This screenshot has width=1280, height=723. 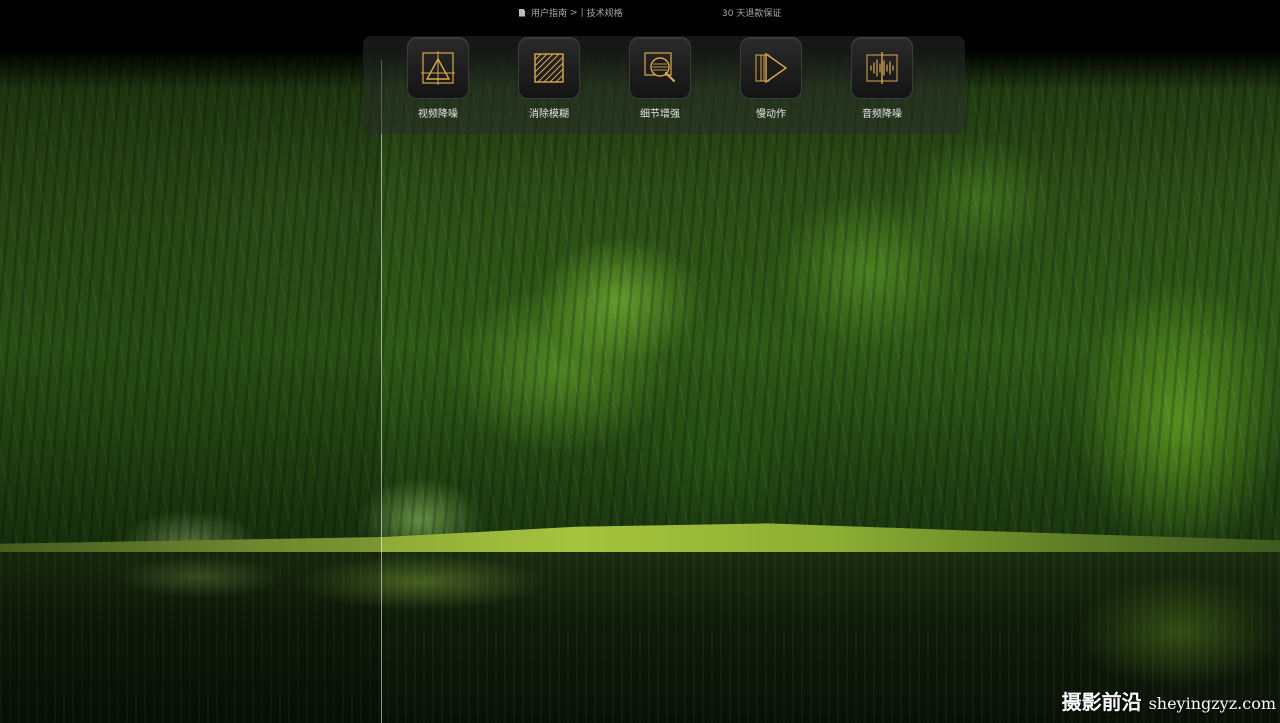 I want to click on breadcrumb-arrow: >, so click(x=574, y=12).